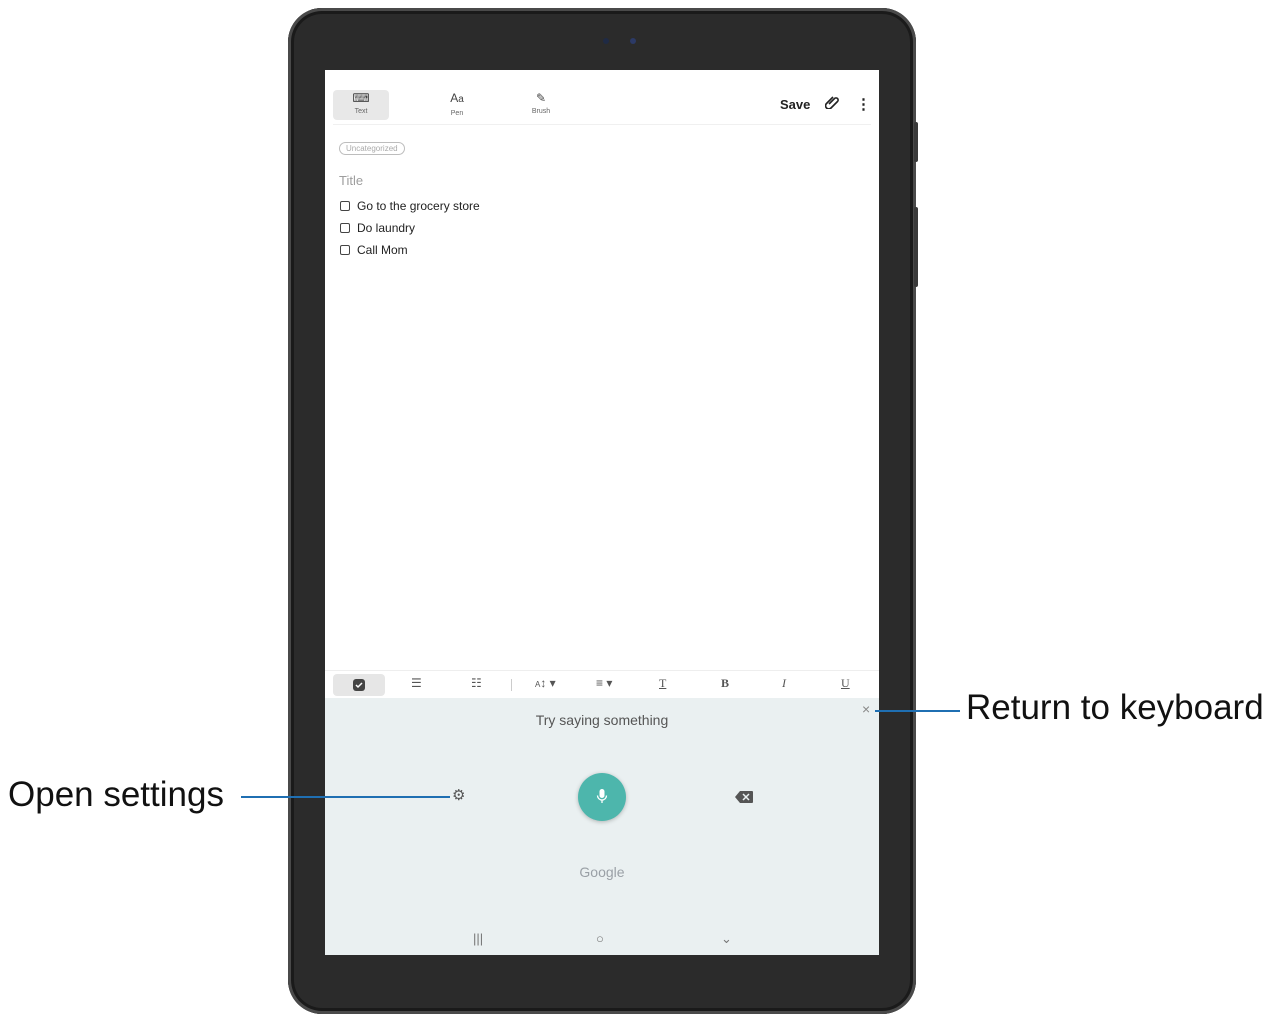  I want to click on keyboard-icon: ⌨, so click(361, 98).